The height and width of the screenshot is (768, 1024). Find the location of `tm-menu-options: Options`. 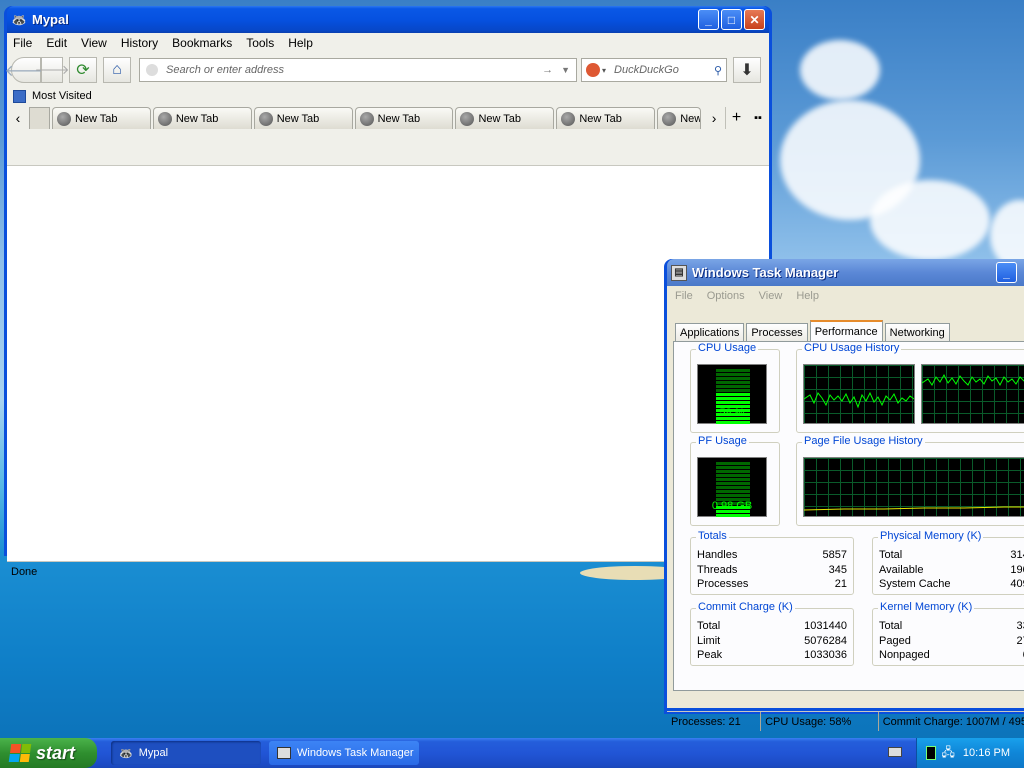

tm-menu-options: Options is located at coordinates (726, 296).